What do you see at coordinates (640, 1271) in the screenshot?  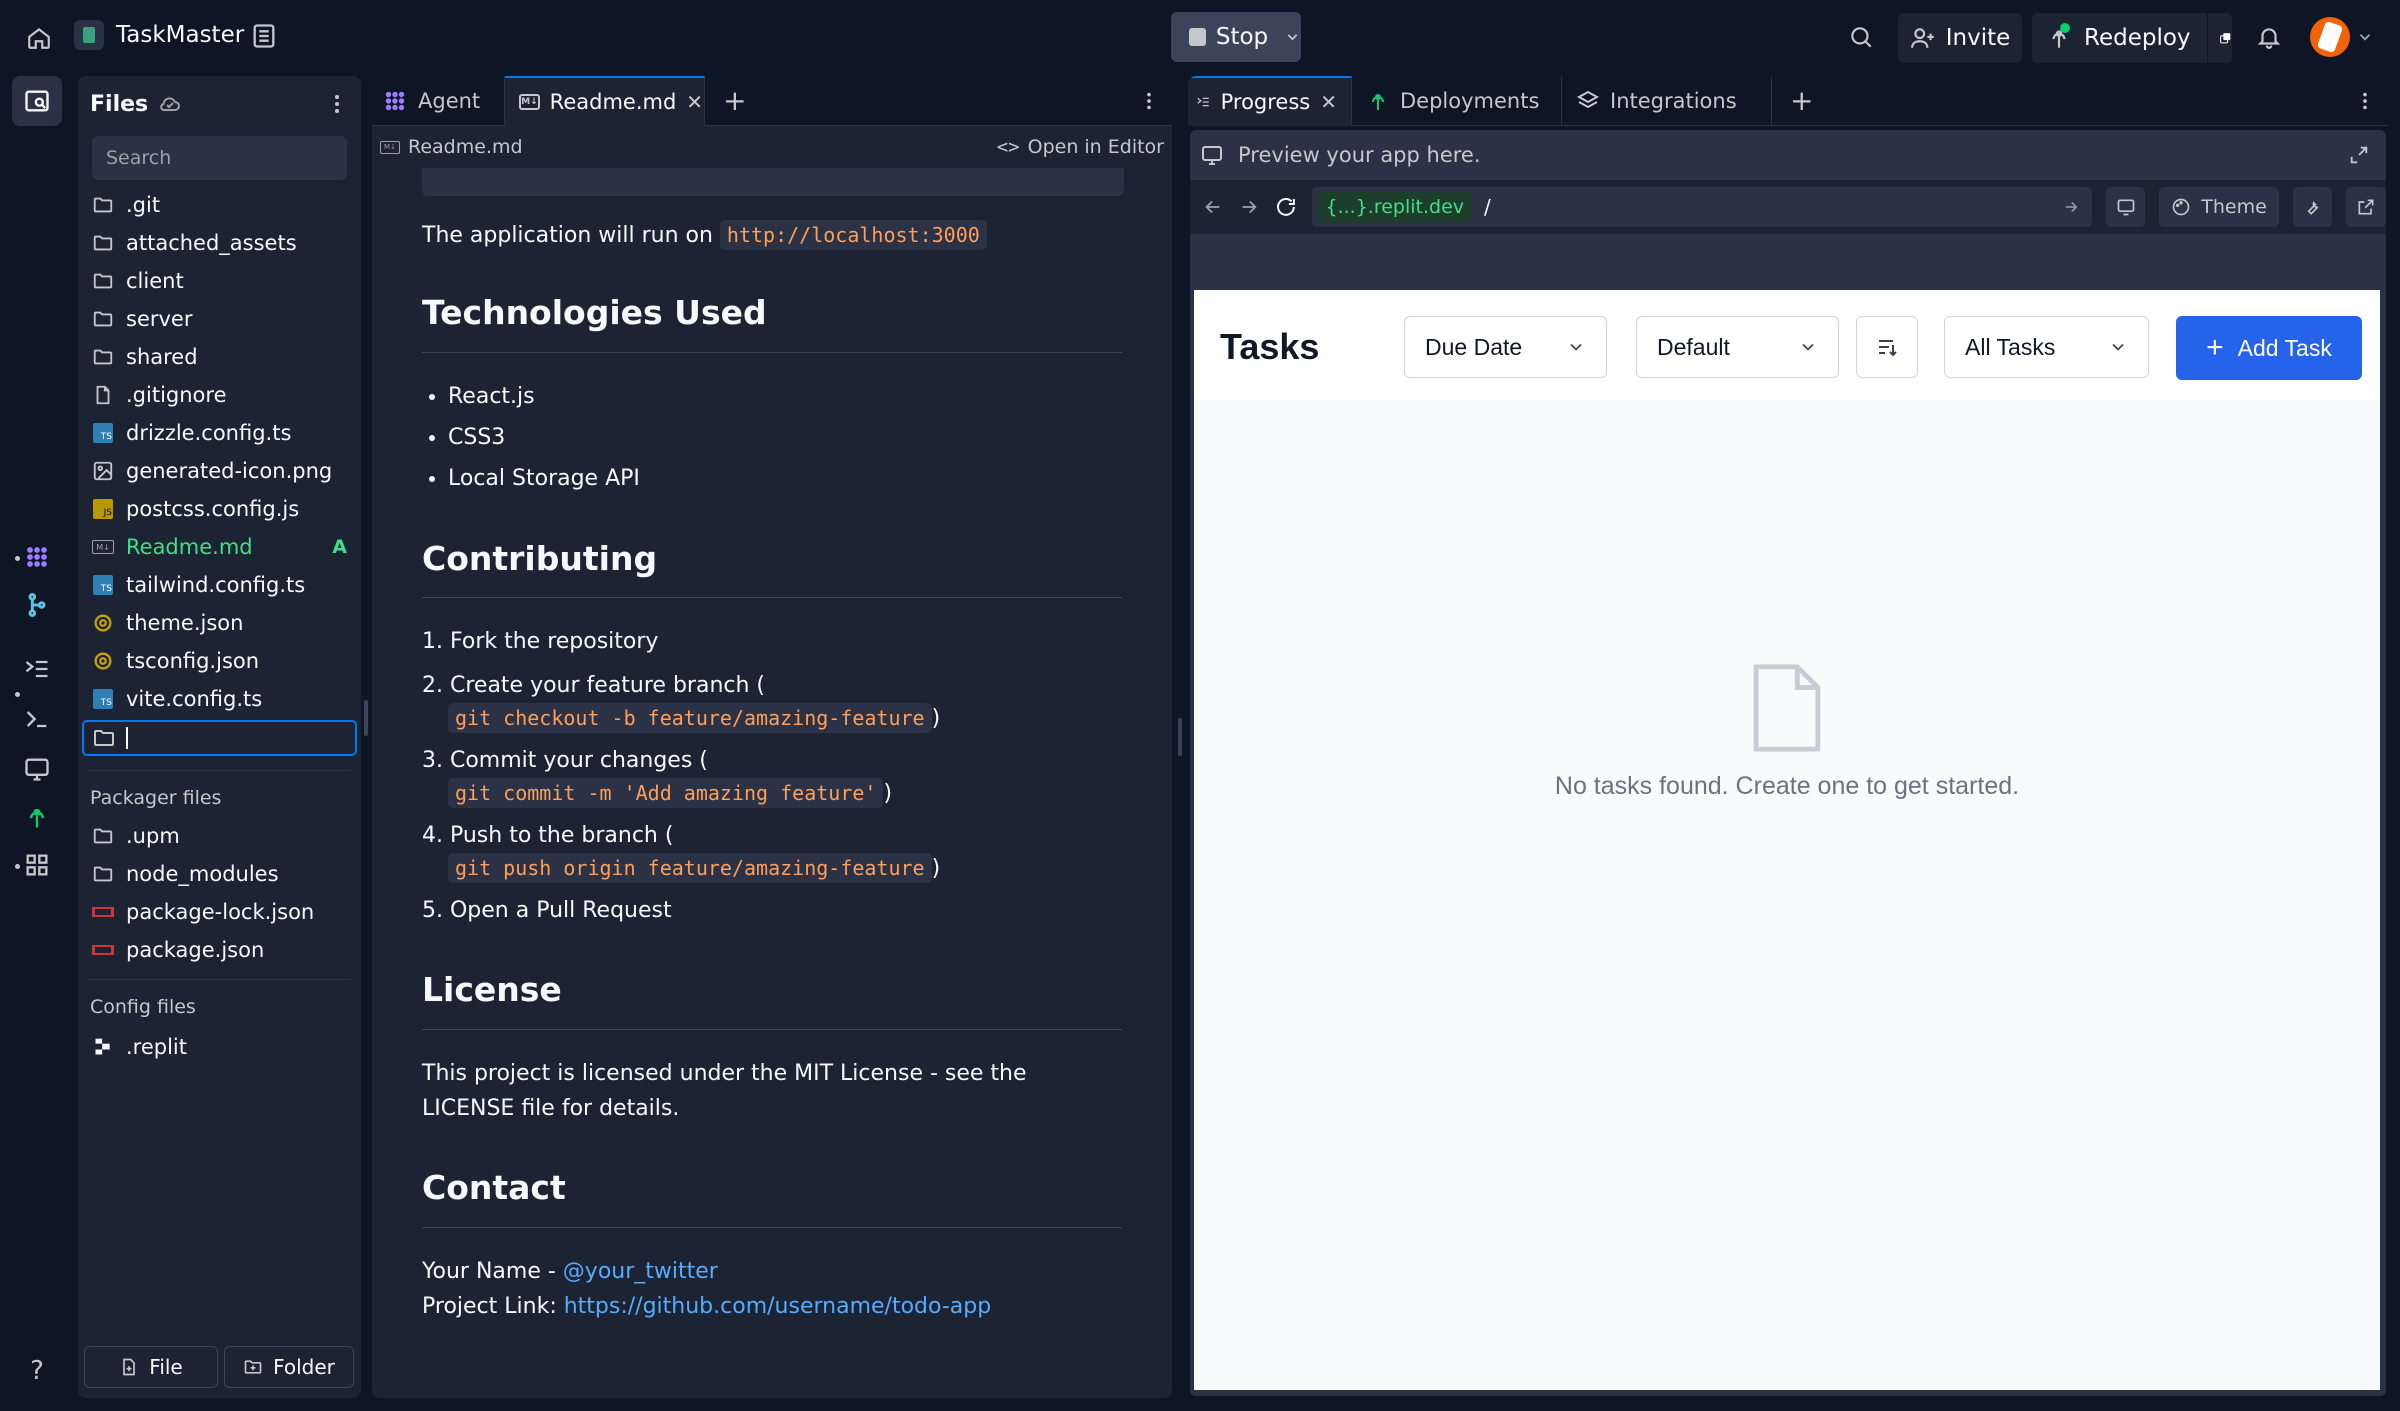 I see `twitter-link: @your_twitter` at bounding box center [640, 1271].